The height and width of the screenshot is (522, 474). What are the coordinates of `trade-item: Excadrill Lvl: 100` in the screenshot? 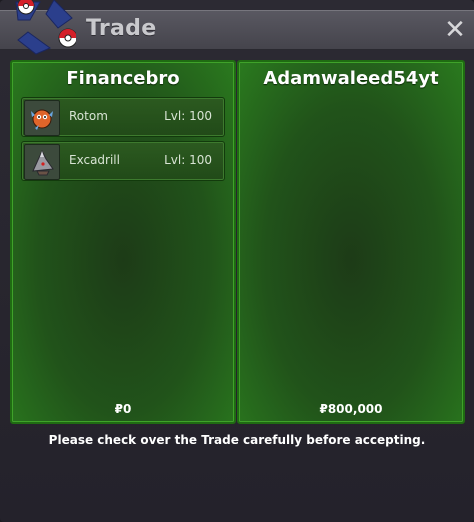 It's located at (123, 161).